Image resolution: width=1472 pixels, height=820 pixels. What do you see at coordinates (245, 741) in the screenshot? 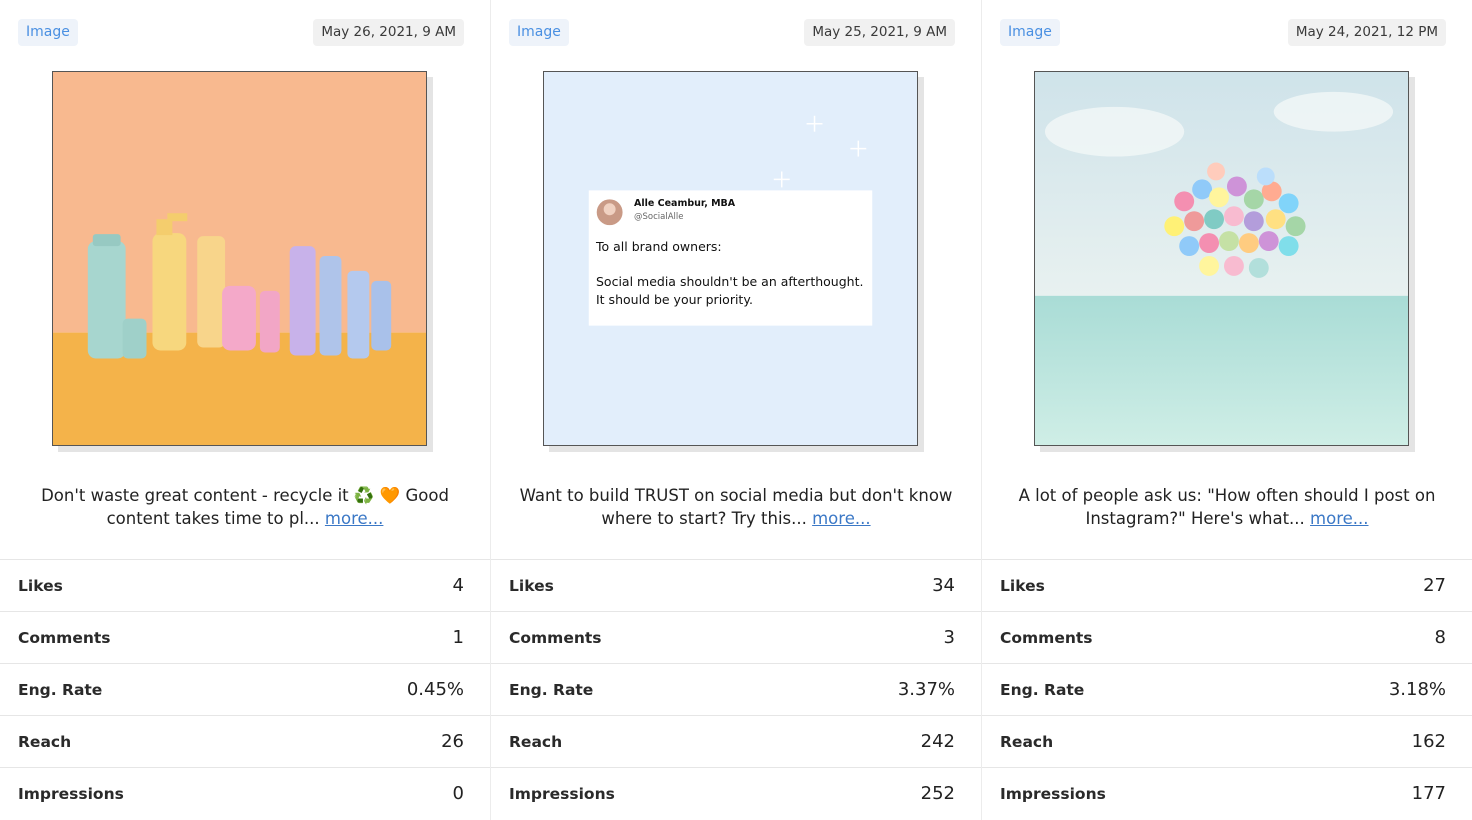
I see `stat-row-reach: Reach 26` at bounding box center [245, 741].